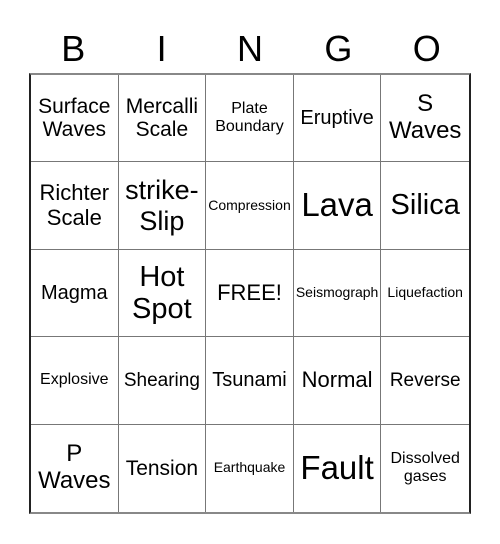  Describe the element at coordinates (250, 468) in the screenshot. I see `bingo-cell: Earthquake` at that location.